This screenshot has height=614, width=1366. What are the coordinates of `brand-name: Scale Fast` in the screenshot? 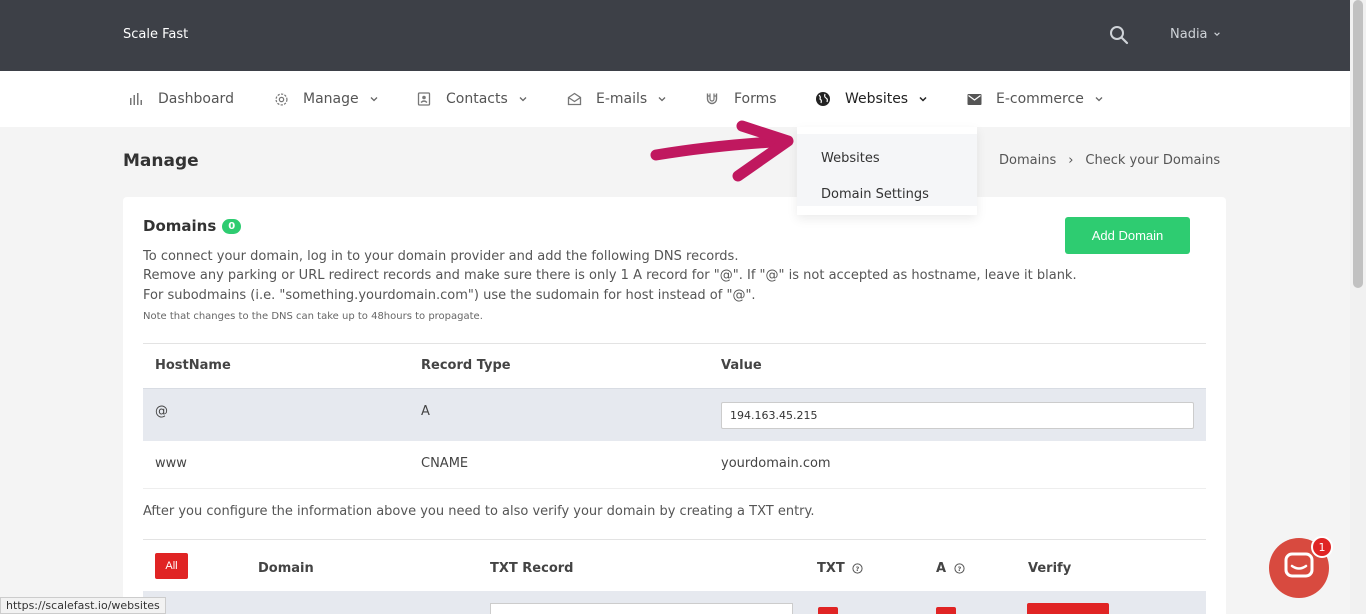 It's located at (155, 34).